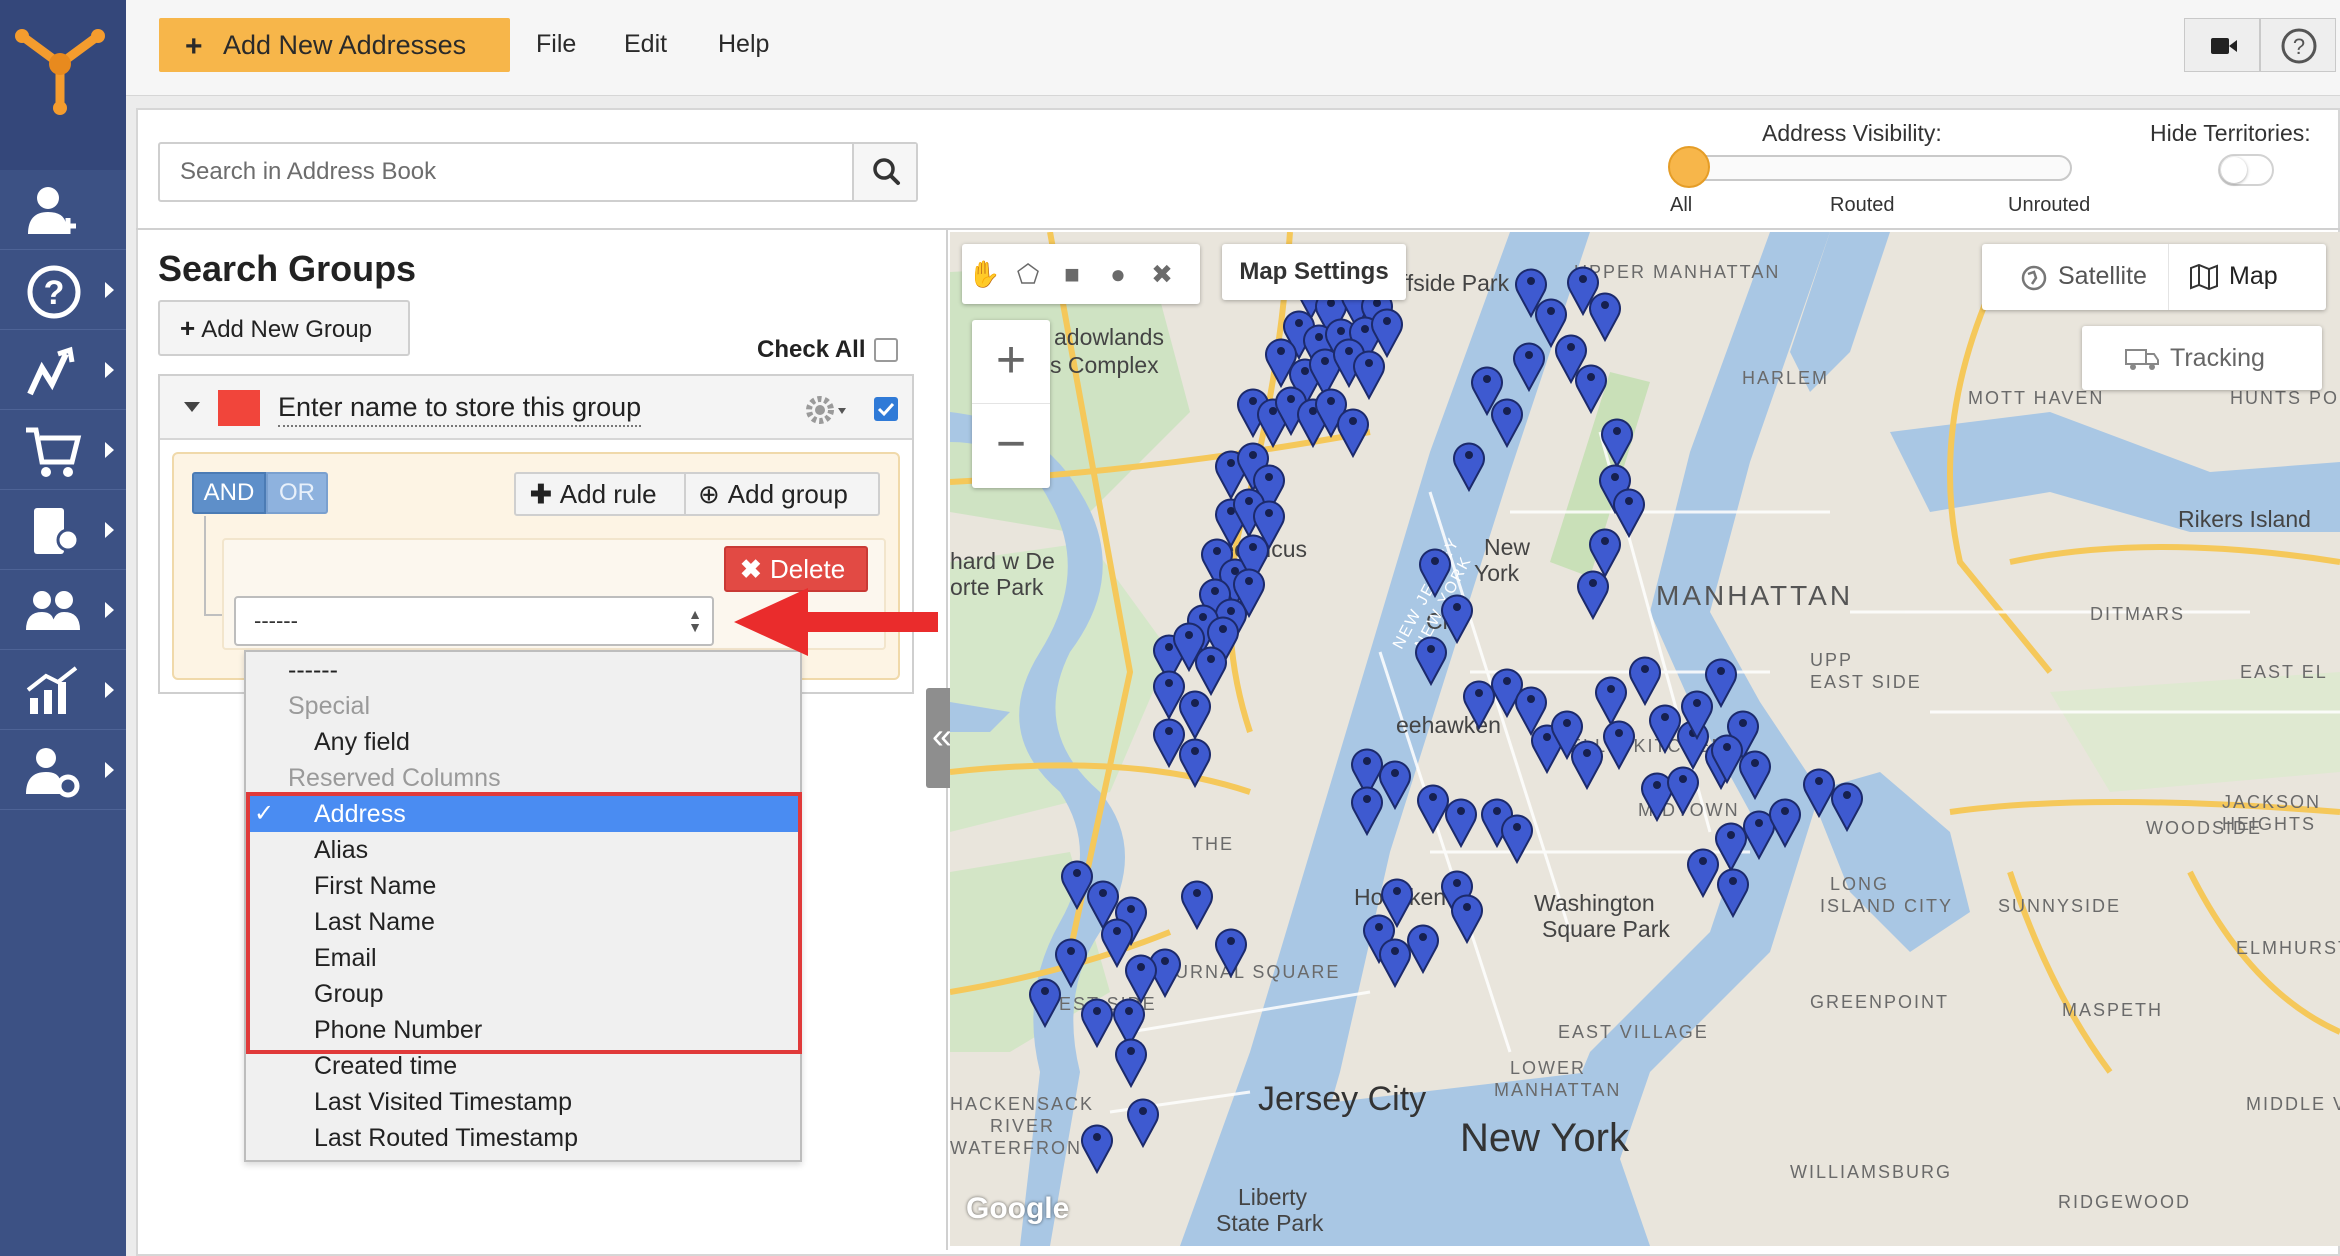  I want to click on menu-file: File, so click(556, 44).